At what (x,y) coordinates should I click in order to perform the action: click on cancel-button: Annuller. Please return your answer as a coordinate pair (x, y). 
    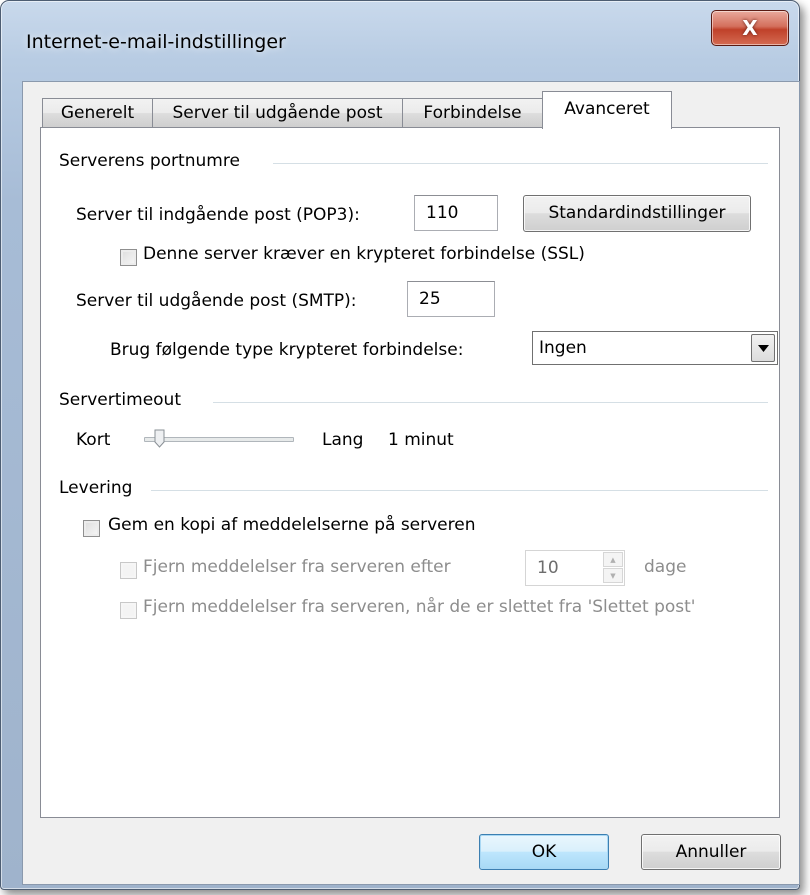
    Looking at the image, I should click on (711, 852).